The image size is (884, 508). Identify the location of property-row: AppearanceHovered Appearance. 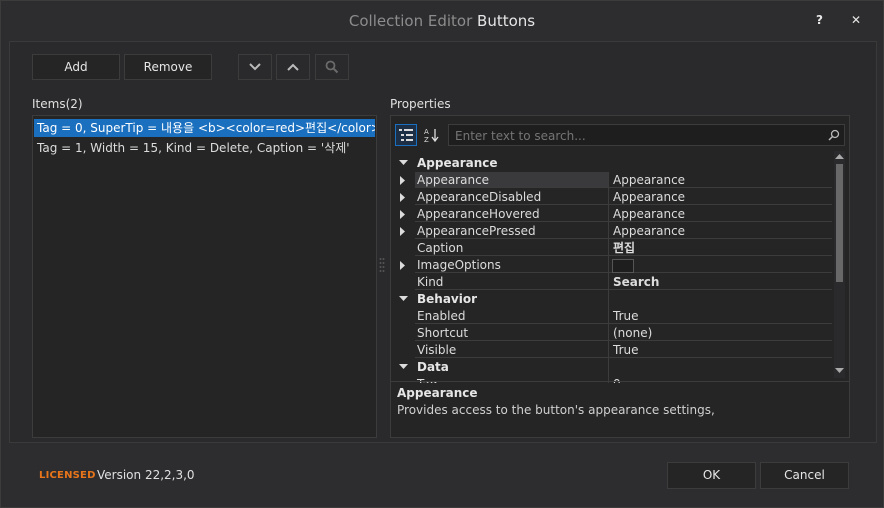
(614, 214).